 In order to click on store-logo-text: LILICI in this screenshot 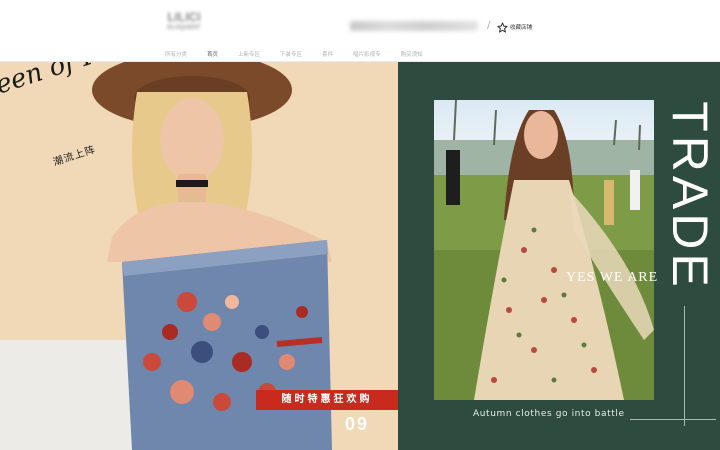, I will do `click(184, 17)`.